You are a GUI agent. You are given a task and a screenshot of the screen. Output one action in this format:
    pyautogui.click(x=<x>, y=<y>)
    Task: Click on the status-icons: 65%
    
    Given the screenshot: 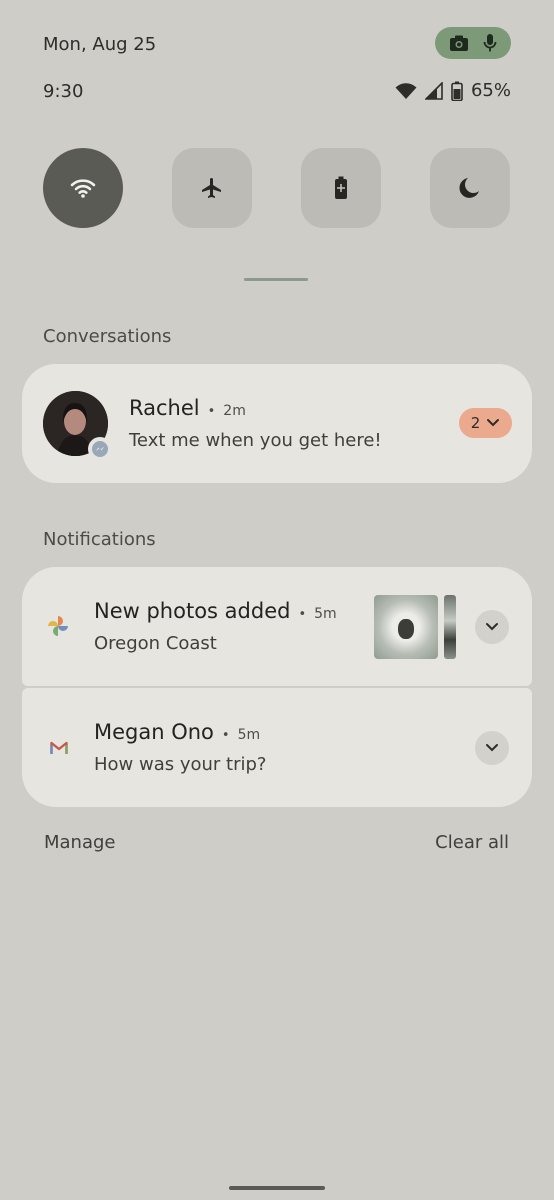 What is the action you would take?
    pyautogui.click(x=453, y=90)
    